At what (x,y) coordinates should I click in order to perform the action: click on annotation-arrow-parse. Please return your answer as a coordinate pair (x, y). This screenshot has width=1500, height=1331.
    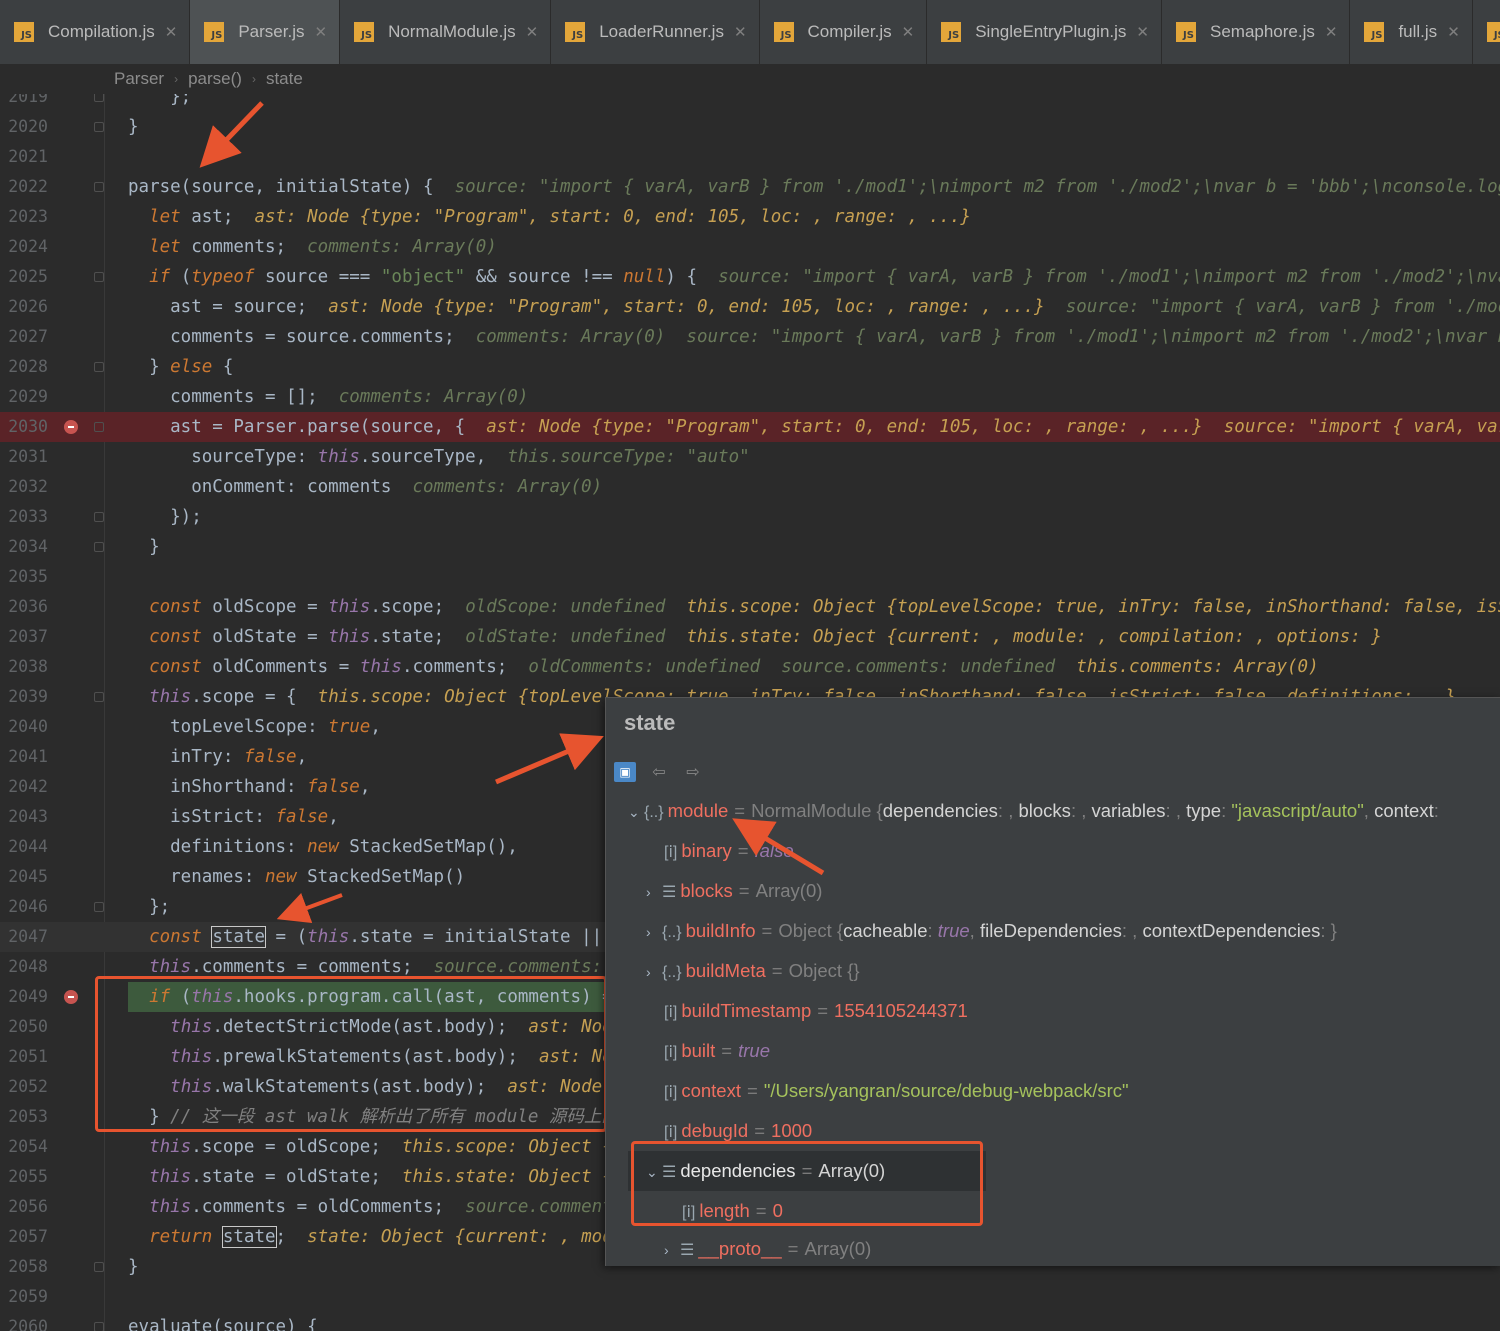
    Looking at the image, I should click on (231, 134).